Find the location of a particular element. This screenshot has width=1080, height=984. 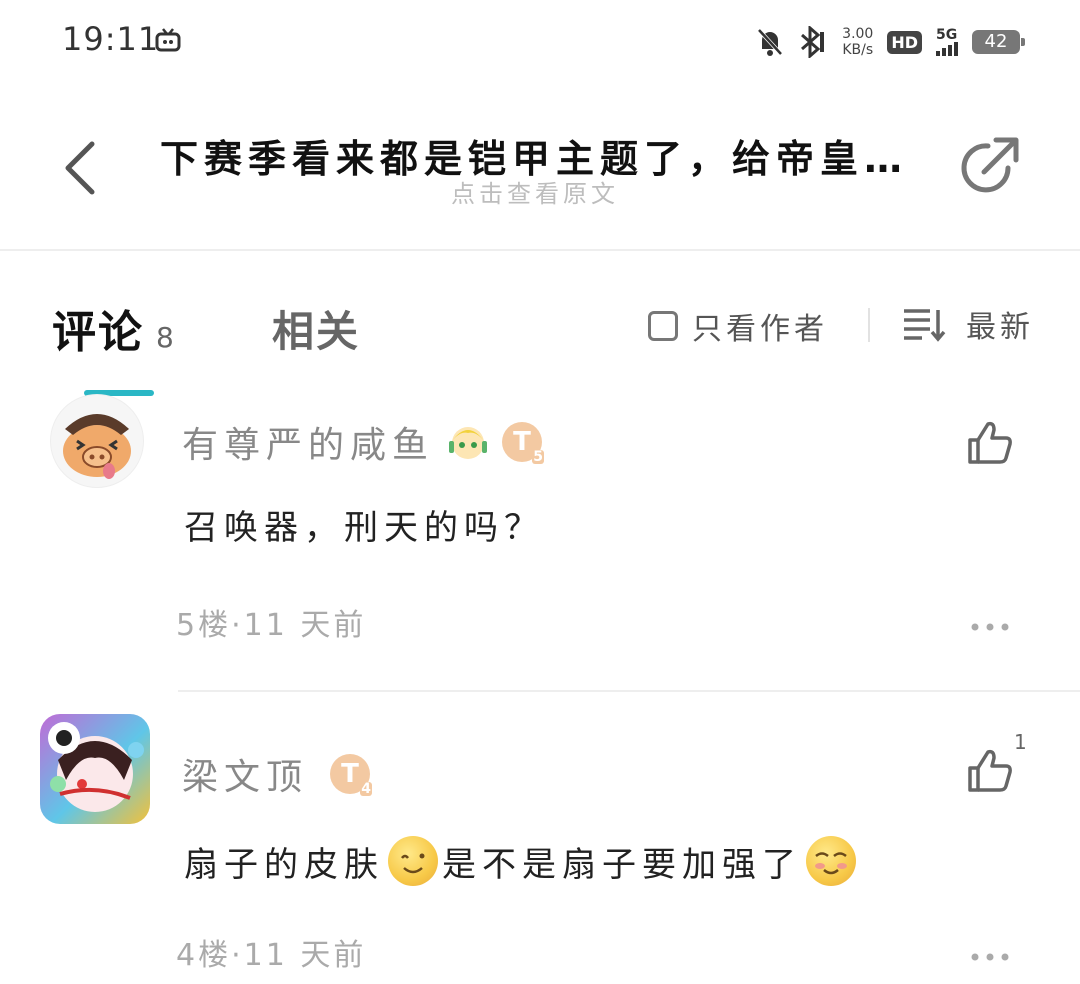

tab-comments: 评论 8 is located at coordinates (113, 328).